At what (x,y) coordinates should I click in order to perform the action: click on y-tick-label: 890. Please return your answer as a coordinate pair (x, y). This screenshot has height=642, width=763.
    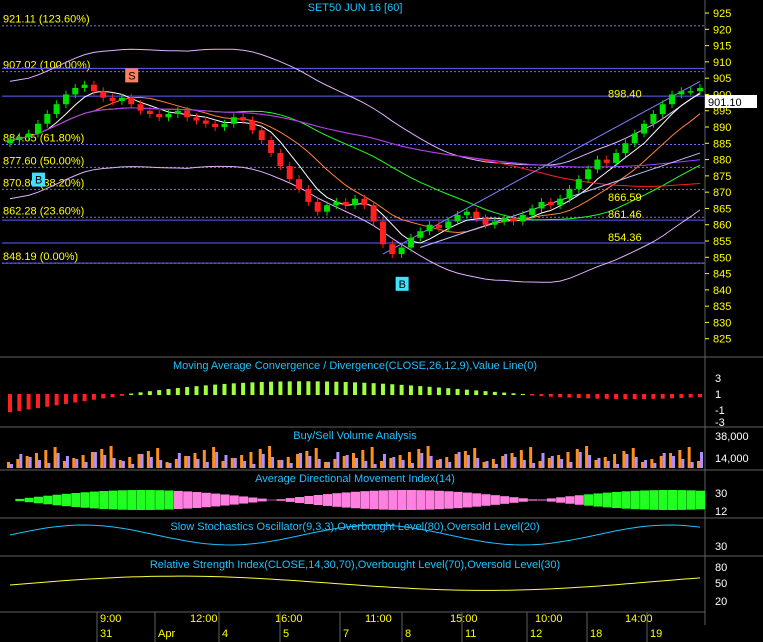
    Looking at the image, I should click on (722, 128).